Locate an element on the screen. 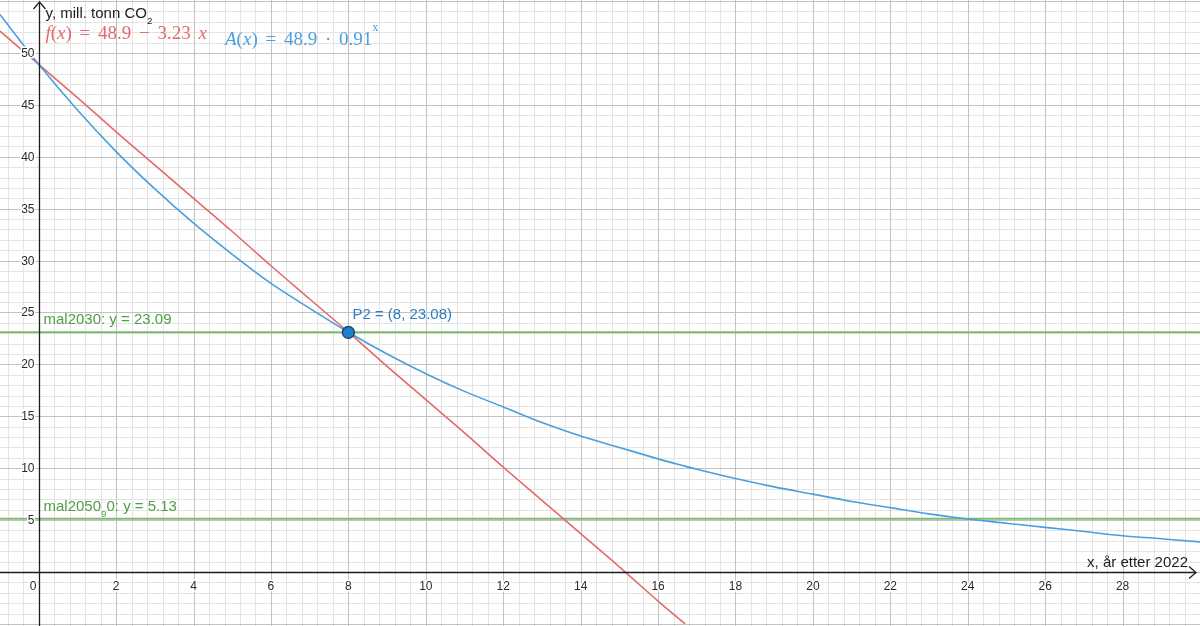 The image size is (1200, 626). x-tick-label: 10 is located at coordinates (426, 585).